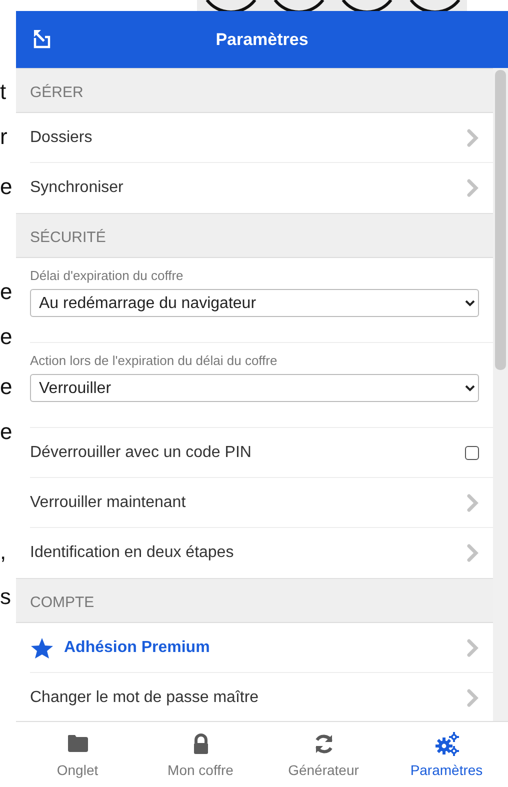  What do you see at coordinates (107, 275) in the screenshot?
I see `field-label: Délai d'expiration du coffre` at bounding box center [107, 275].